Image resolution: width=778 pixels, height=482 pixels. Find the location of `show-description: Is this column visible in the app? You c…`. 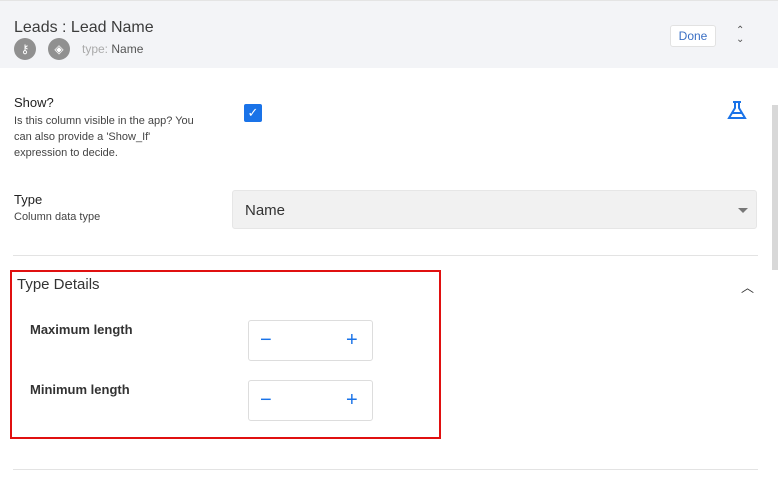

show-description: Is this column visible in the app? You c… is located at coordinates (104, 137).